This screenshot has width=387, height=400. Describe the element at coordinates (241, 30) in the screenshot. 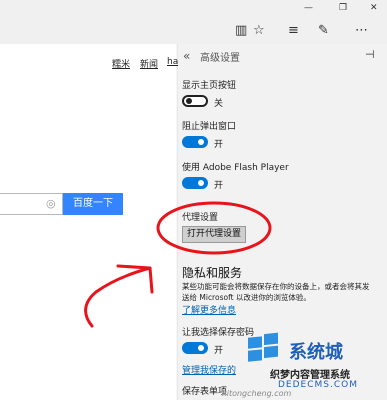

I see `reading-view-icon: ▥` at that location.